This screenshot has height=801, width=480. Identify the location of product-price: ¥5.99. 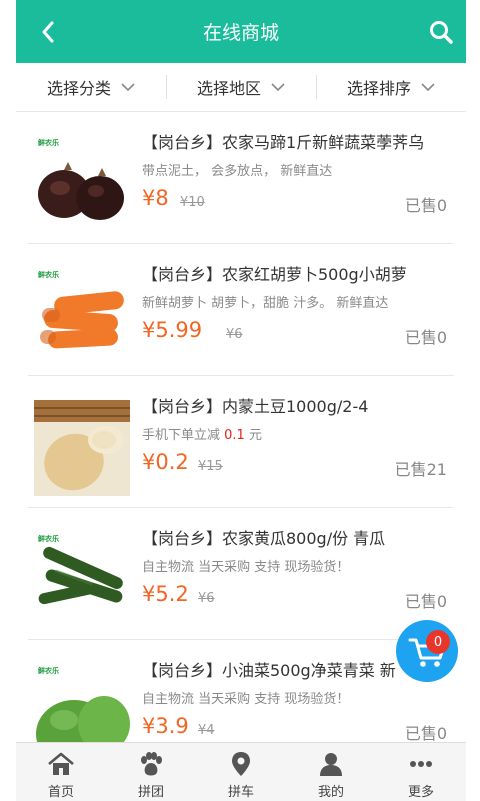
(172, 330).